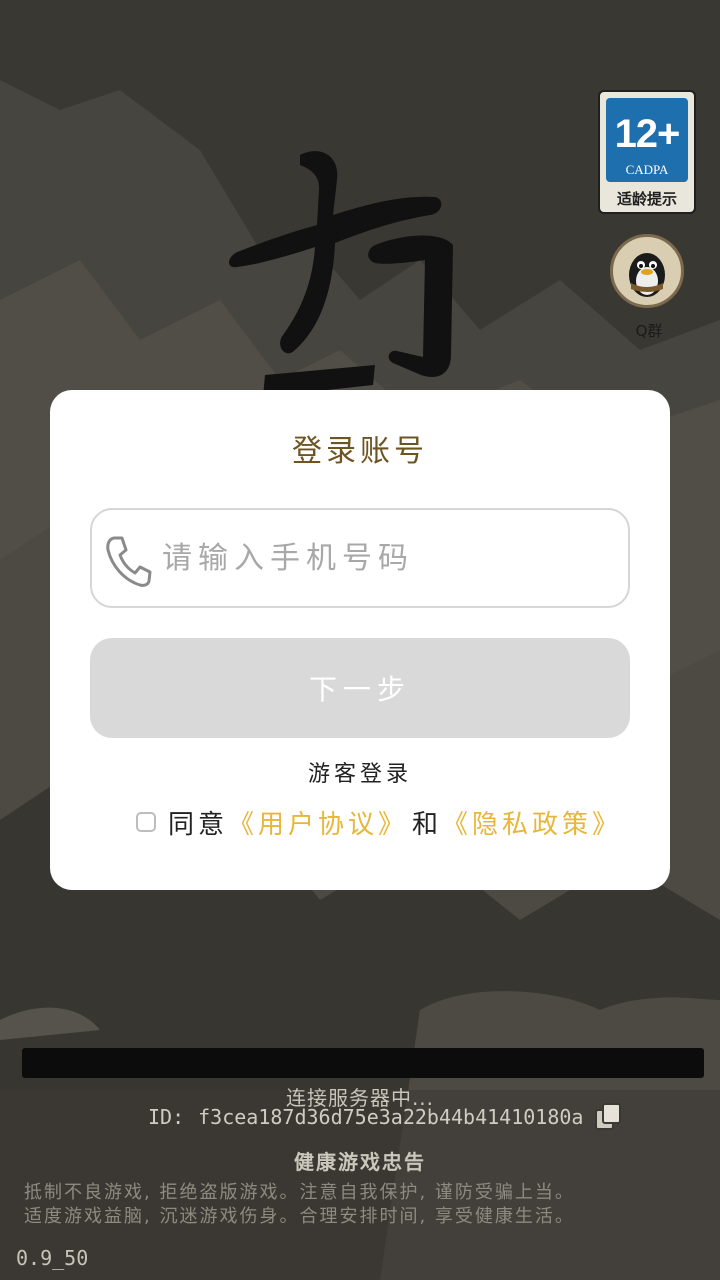 Image resolution: width=720 pixels, height=1280 pixels. I want to click on device-id-value: f3cea187d36d75e3a22b44b41410180a, so click(391, 1117).